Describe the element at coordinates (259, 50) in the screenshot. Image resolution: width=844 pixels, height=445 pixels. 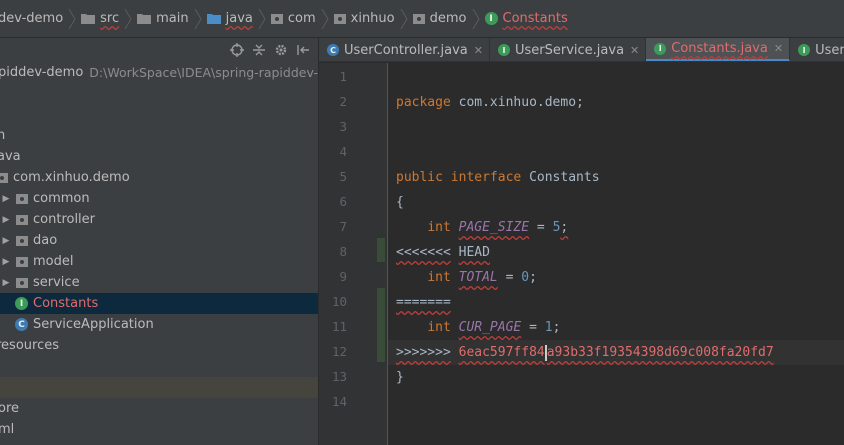
I see `collapse-all-icon` at that location.